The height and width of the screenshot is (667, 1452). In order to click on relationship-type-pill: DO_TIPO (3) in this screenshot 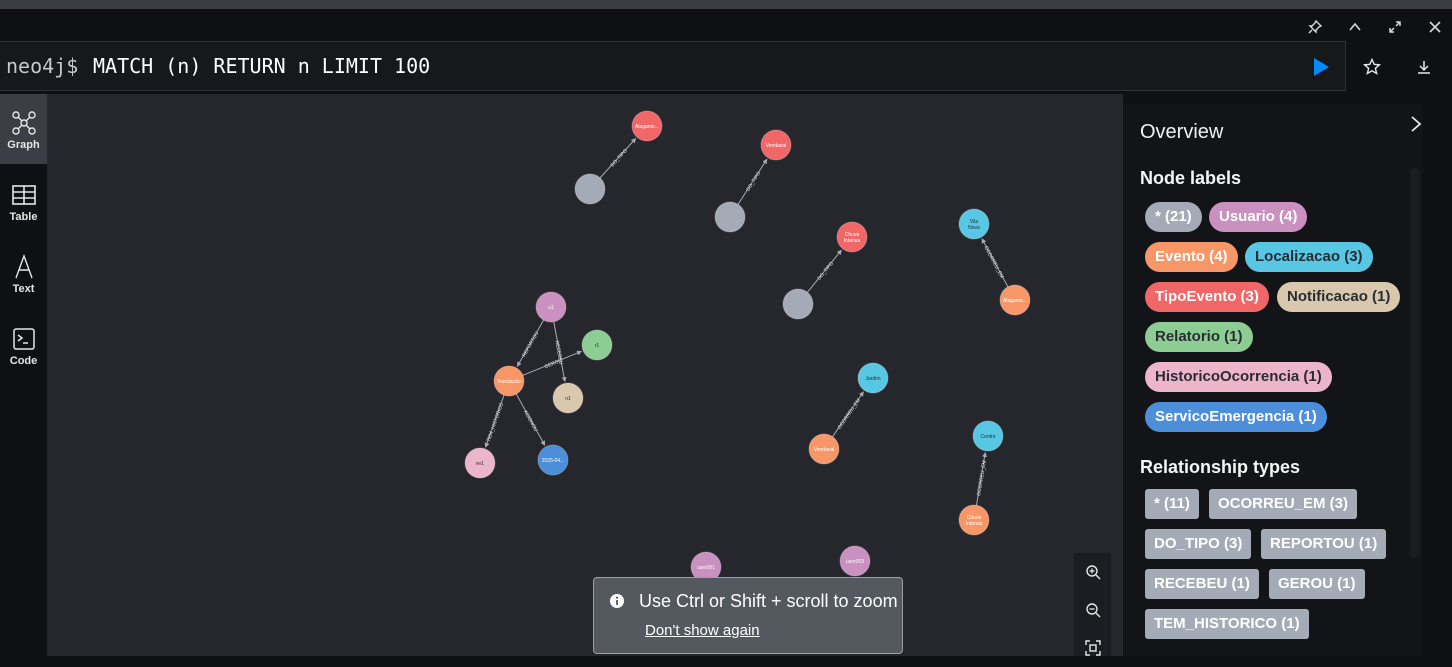, I will do `click(1198, 544)`.